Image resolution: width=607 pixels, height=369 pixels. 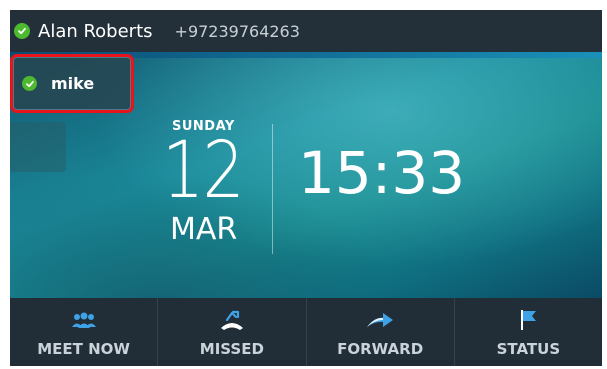 I want to click on empty-favorite-slot, so click(x=38, y=147).